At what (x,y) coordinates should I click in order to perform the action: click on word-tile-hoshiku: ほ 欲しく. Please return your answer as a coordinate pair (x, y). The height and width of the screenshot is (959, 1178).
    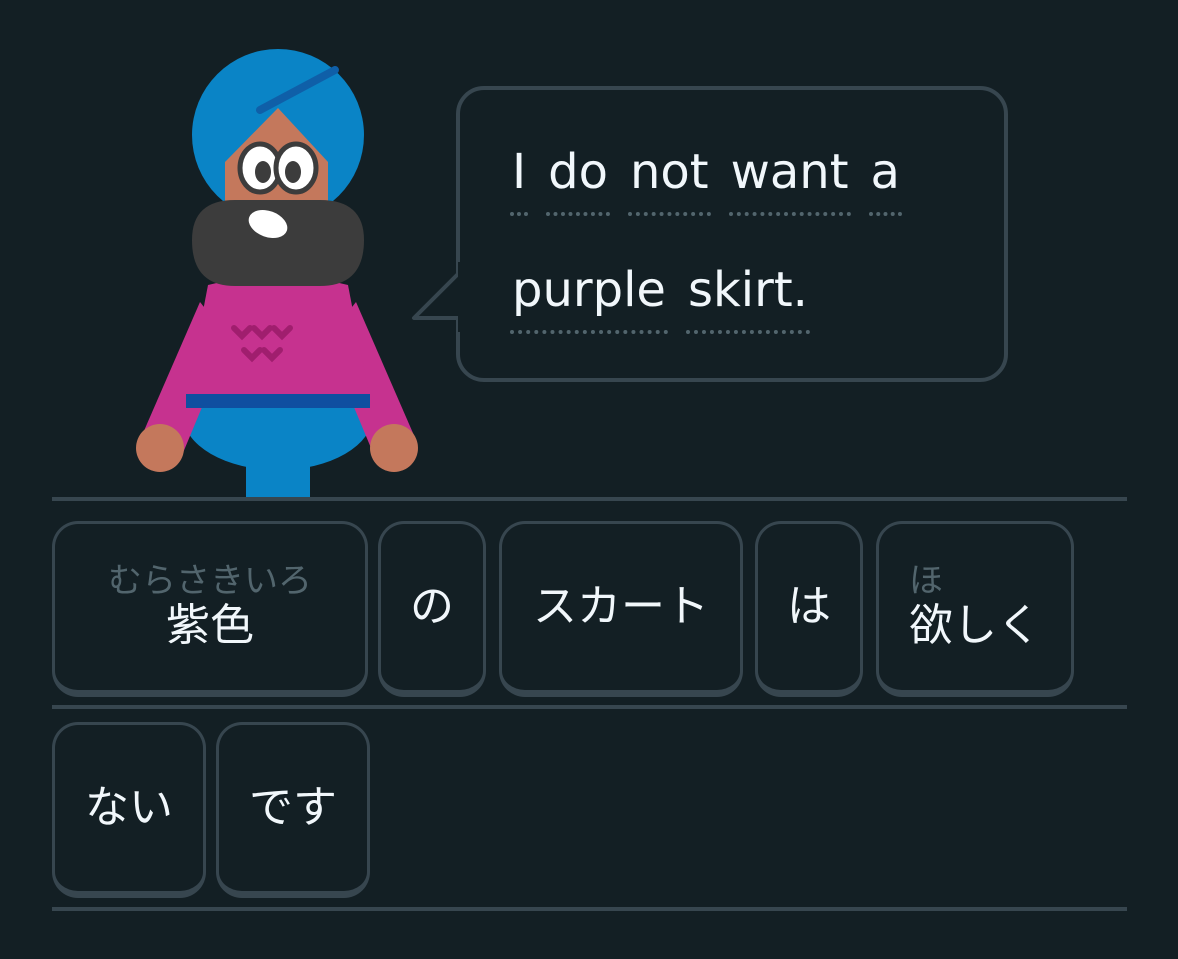
    Looking at the image, I should click on (975, 609).